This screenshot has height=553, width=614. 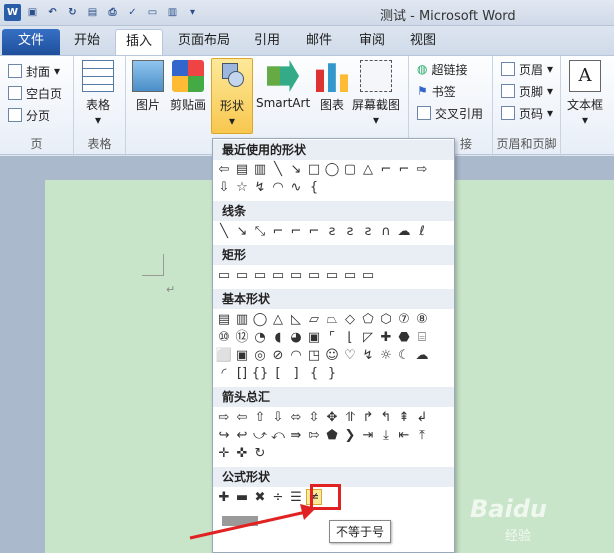 I want to click on cover-page-button: 封面 ▾, so click(x=34, y=71).